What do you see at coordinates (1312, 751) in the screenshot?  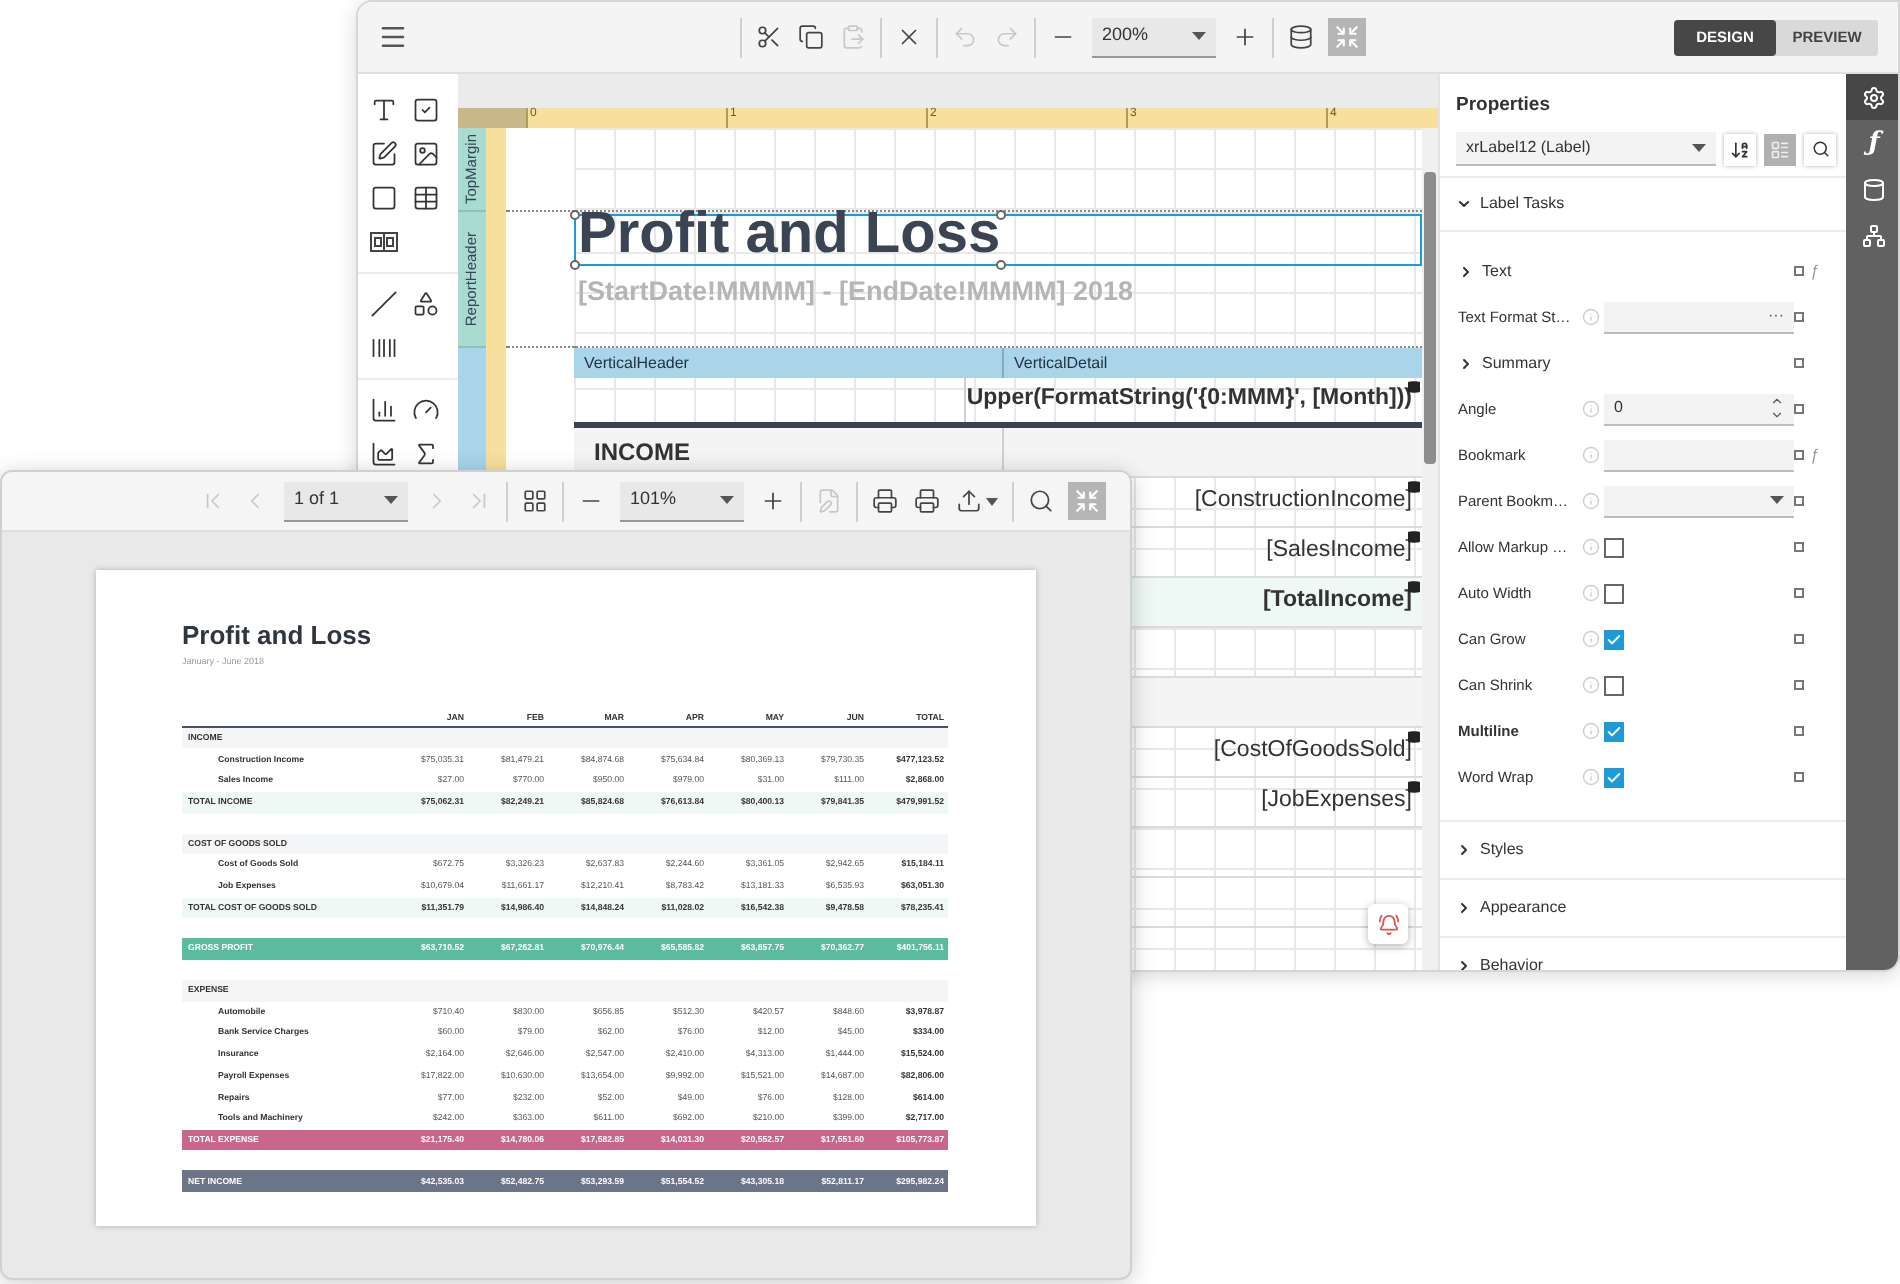 I see `field-expression: [CostOfGoodsSold]` at bounding box center [1312, 751].